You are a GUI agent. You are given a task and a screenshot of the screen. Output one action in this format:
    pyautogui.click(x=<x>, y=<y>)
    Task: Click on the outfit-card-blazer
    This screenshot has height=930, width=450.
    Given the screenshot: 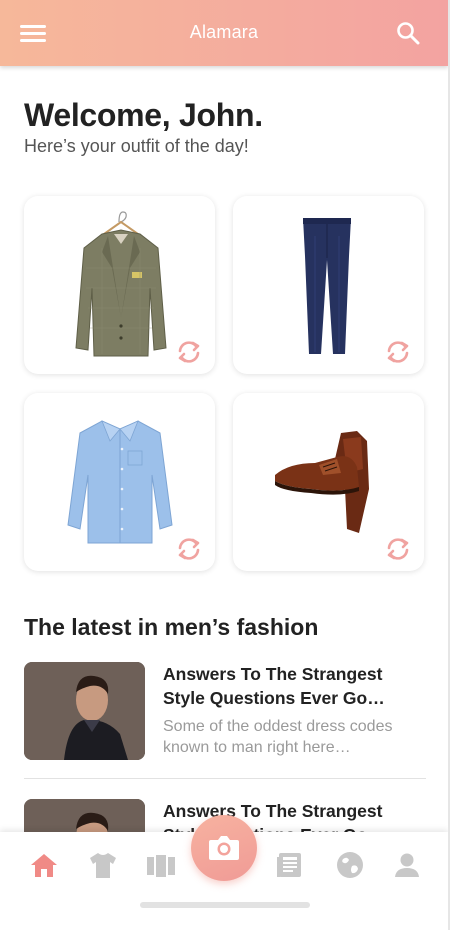 What is the action you would take?
    pyautogui.click(x=119, y=285)
    